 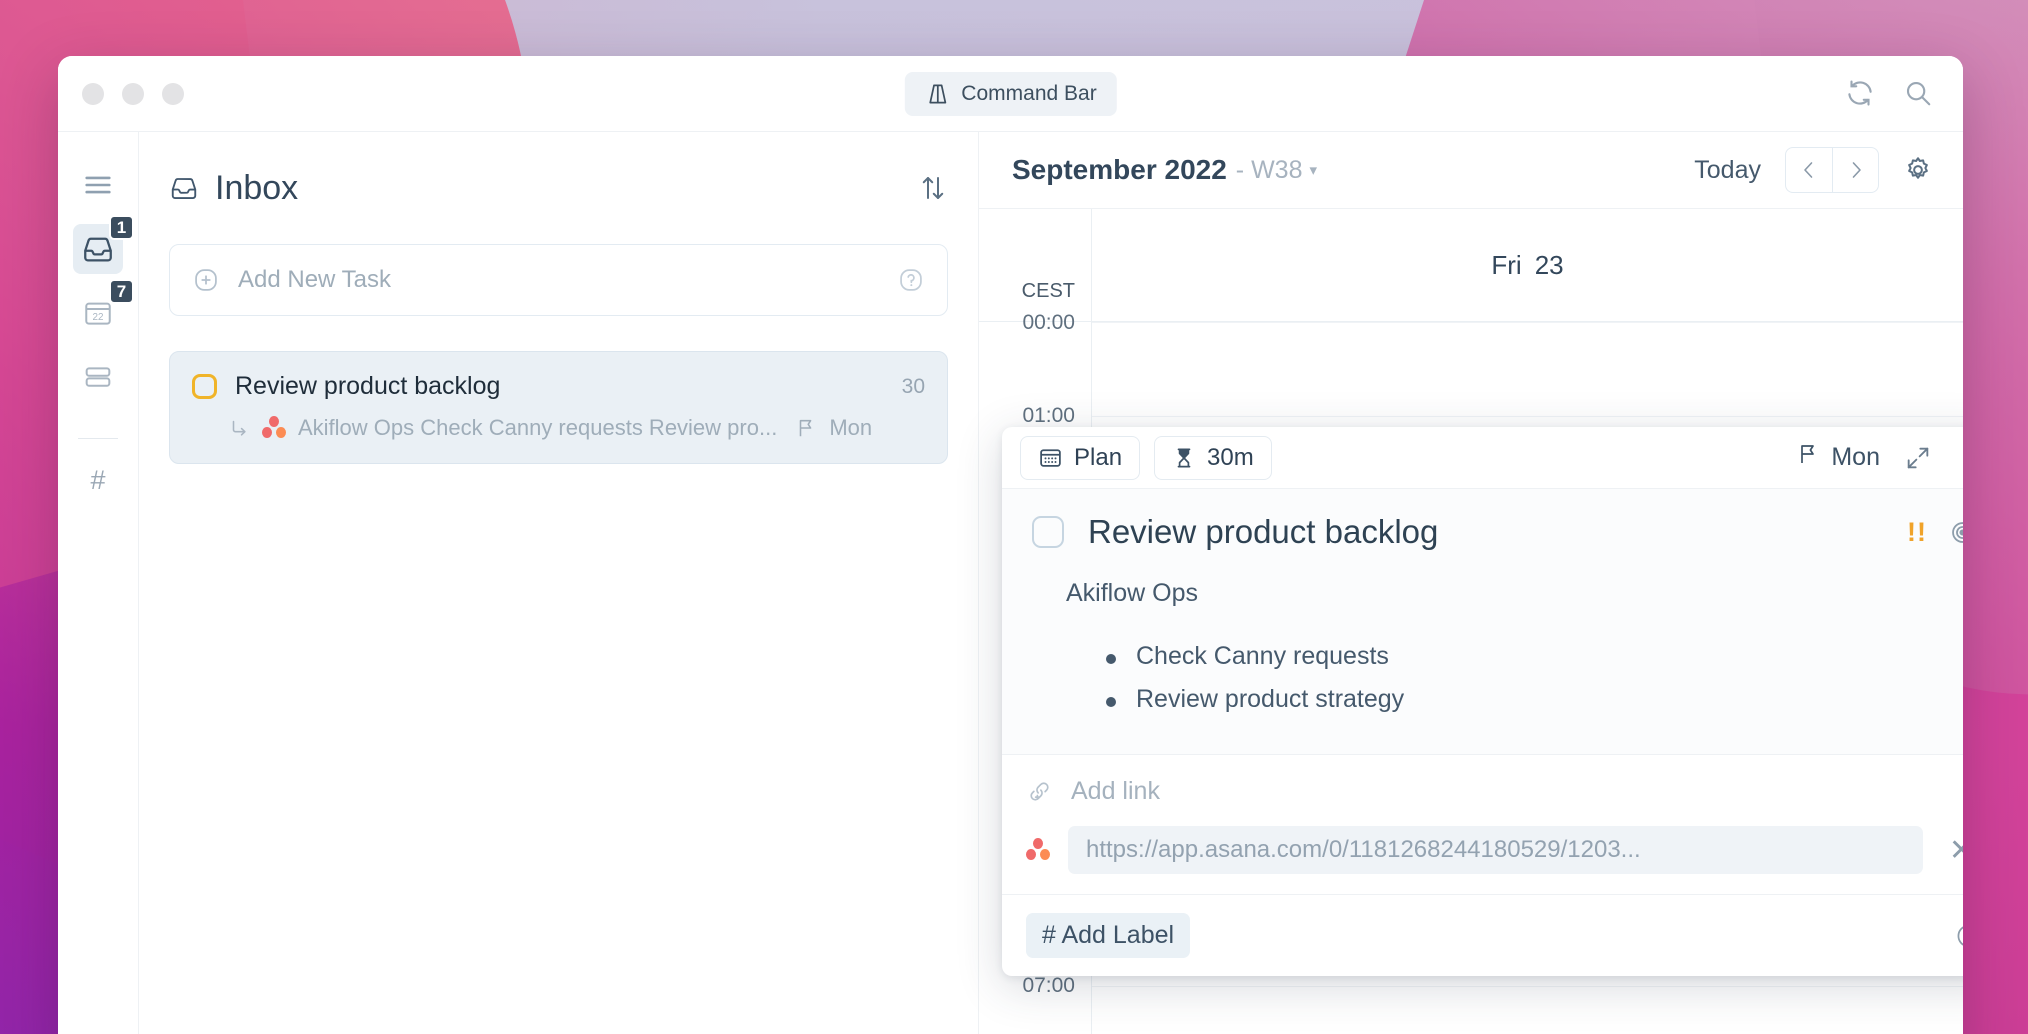 I want to click on calendar-day-number: 23, so click(x=1549, y=264).